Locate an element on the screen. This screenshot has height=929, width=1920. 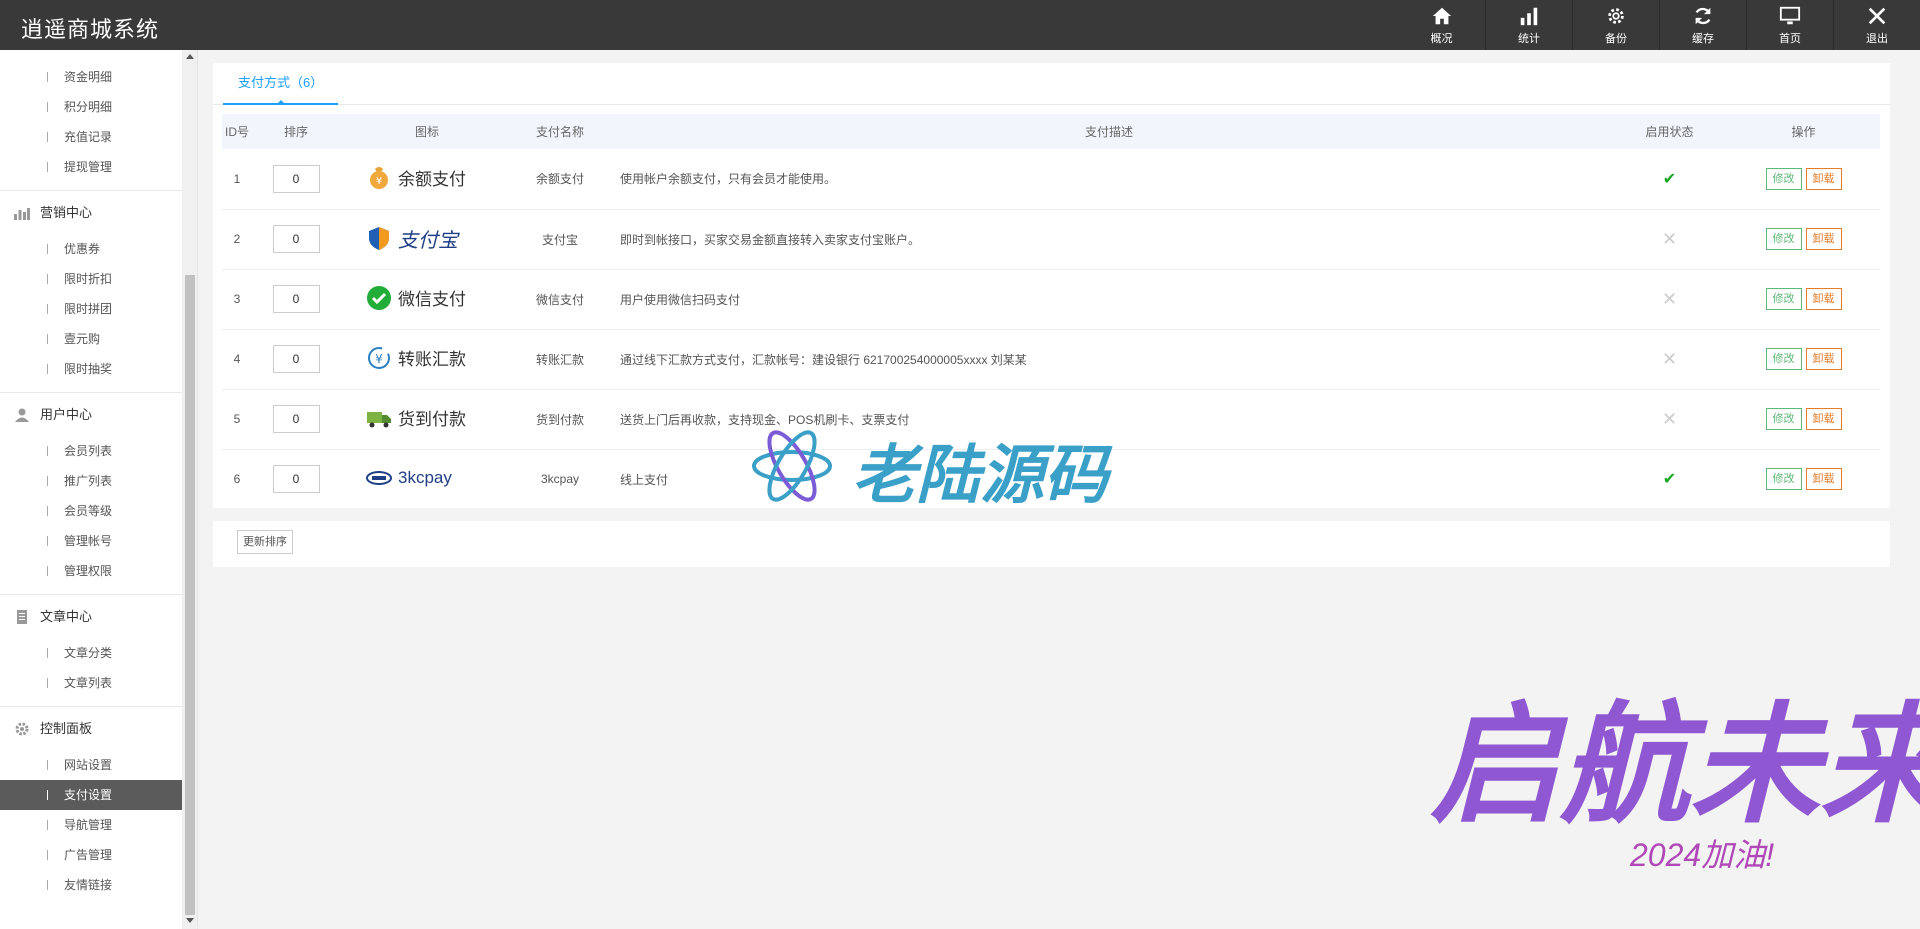
logo-text: 3kcpay is located at coordinates (425, 477).